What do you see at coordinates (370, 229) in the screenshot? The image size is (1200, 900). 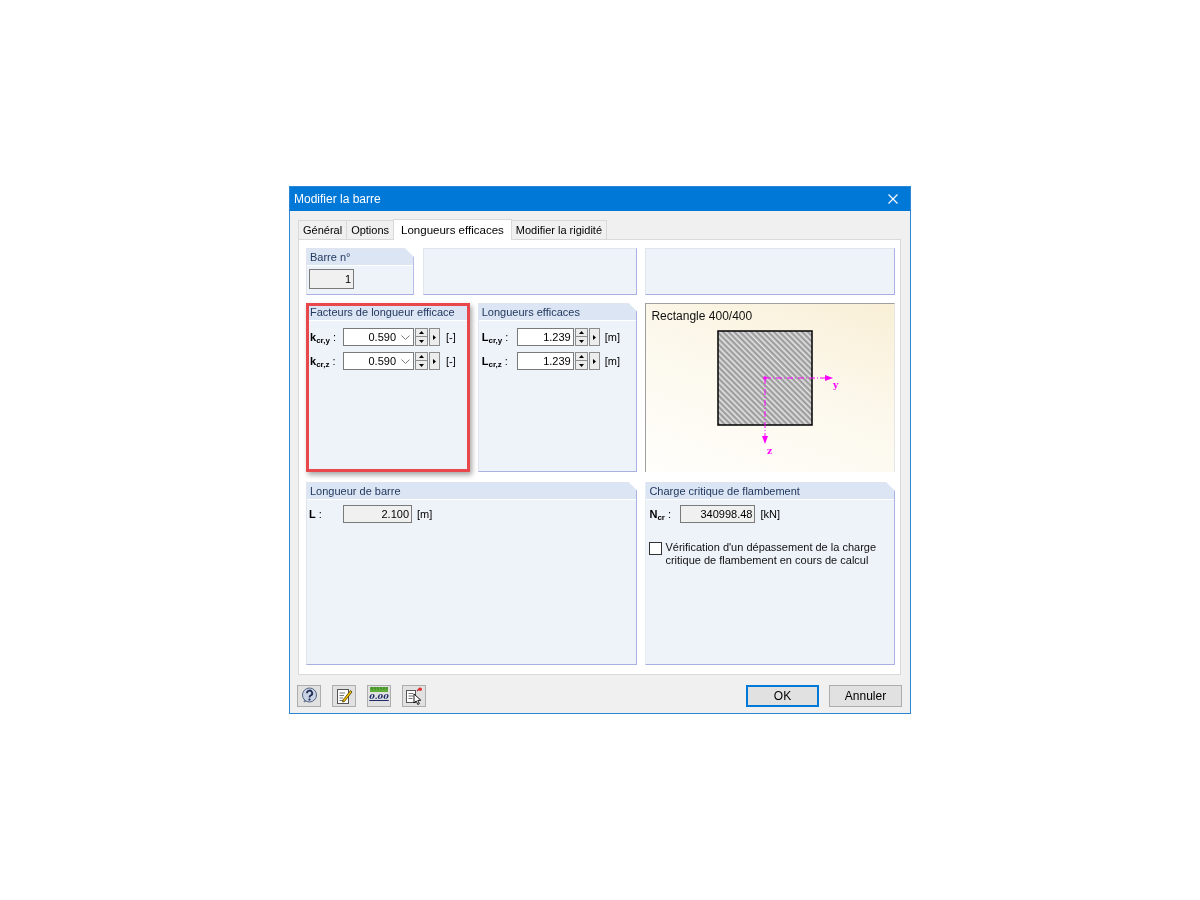 I see `tab: Options` at bounding box center [370, 229].